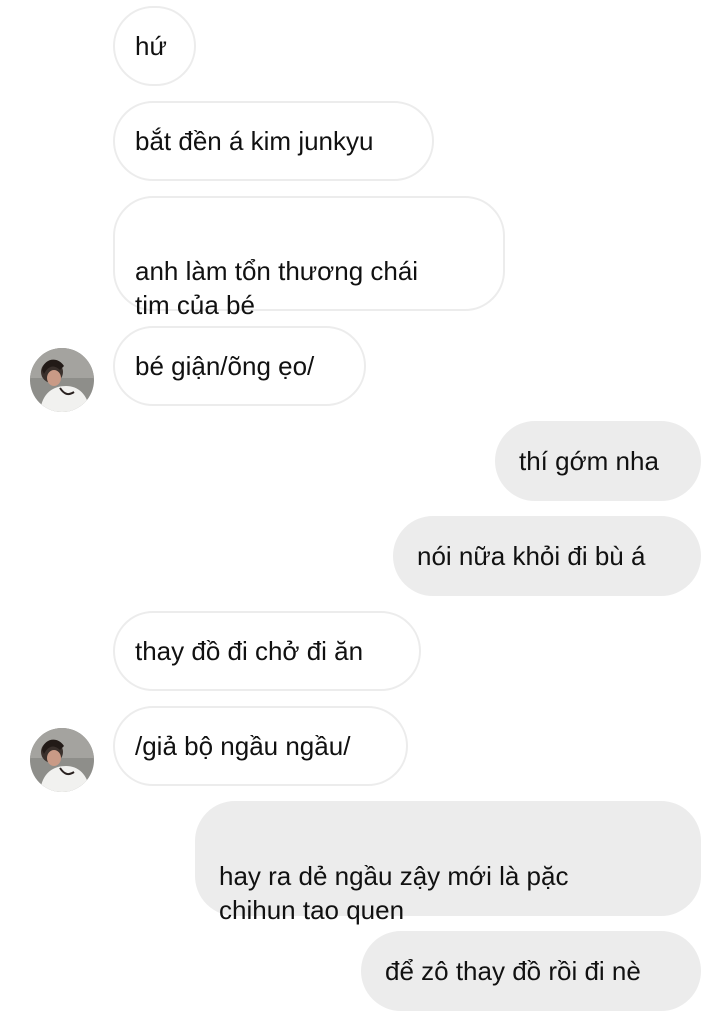 This screenshot has width=704, height=1023. Describe the element at coordinates (513, 971) in the screenshot. I see `message-text: để zô thay đồ rồi đi nè` at that location.